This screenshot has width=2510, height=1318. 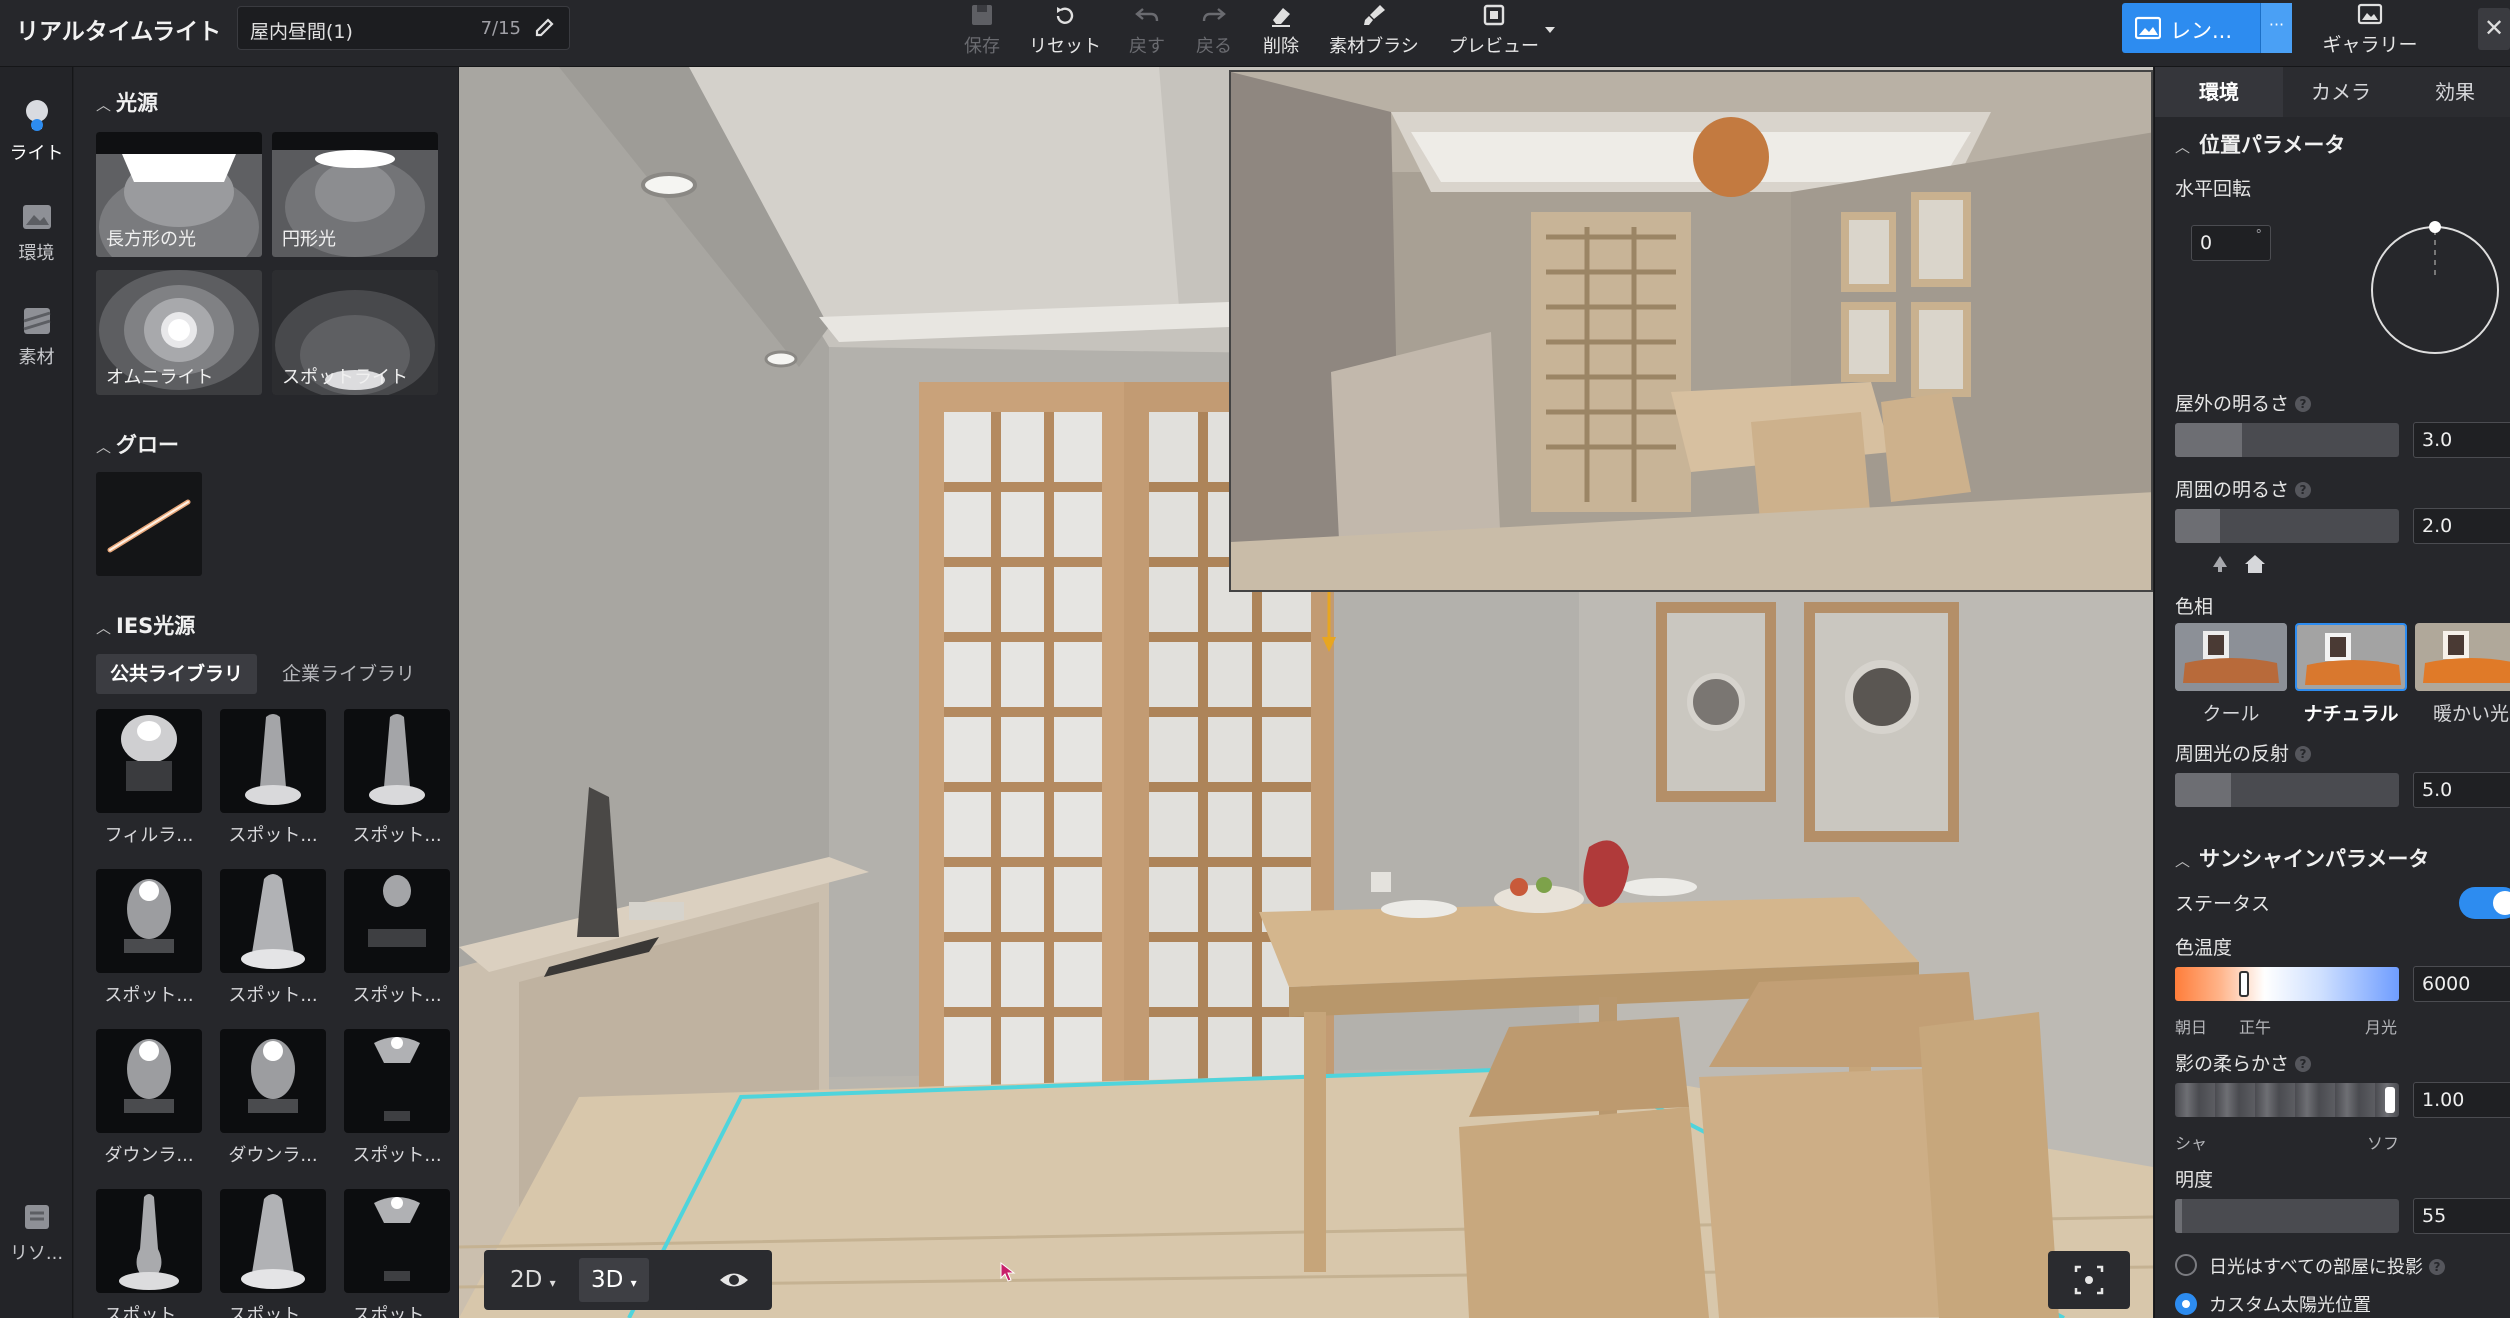 What do you see at coordinates (2260, 144) in the screenshot?
I see `section-position: ︿ 位置パラメータ` at bounding box center [2260, 144].